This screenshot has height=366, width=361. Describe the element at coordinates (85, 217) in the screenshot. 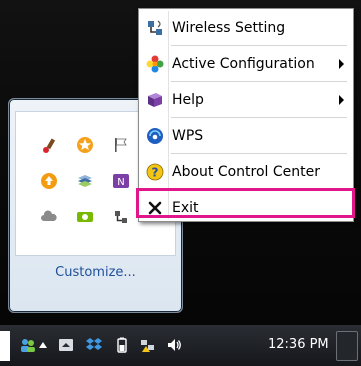

I see `nvidia-icon` at that location.